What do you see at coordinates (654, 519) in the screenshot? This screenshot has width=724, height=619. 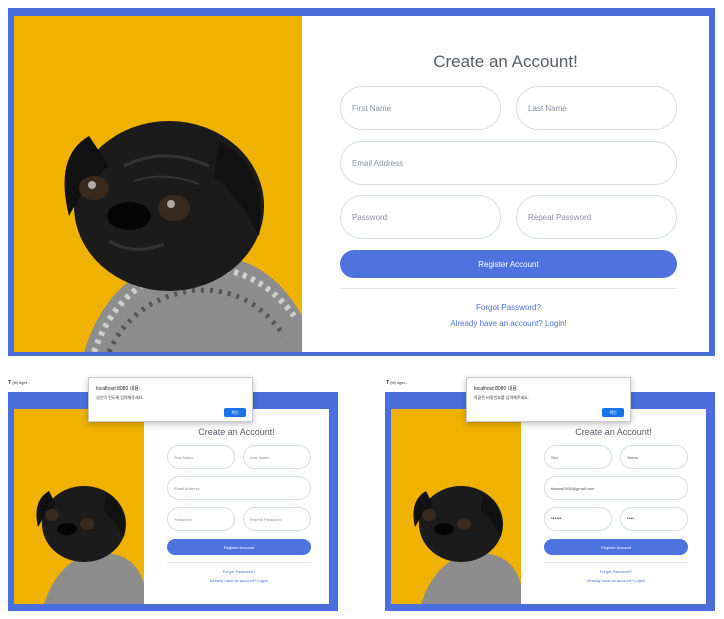 I see `repeat-password-input: ••••` at bounding box center [654, 519].